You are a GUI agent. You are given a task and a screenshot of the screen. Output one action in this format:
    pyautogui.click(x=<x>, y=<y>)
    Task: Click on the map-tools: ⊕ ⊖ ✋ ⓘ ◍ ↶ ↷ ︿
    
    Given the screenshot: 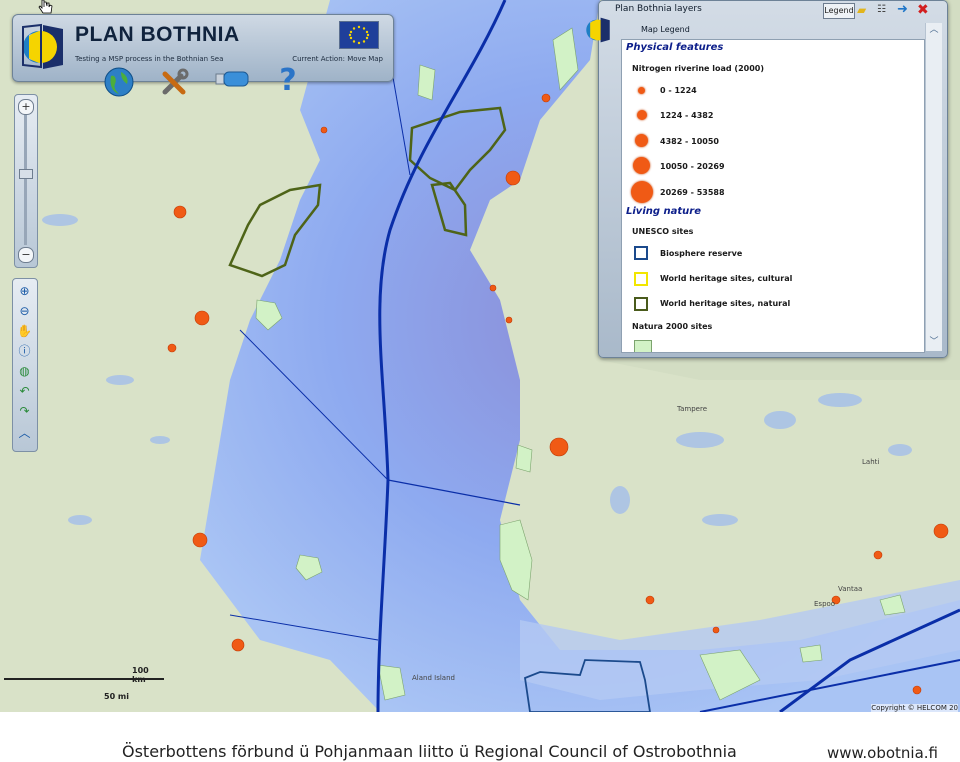 What is the action you would take?
    pyautogui.click(x=25, y=365)
    